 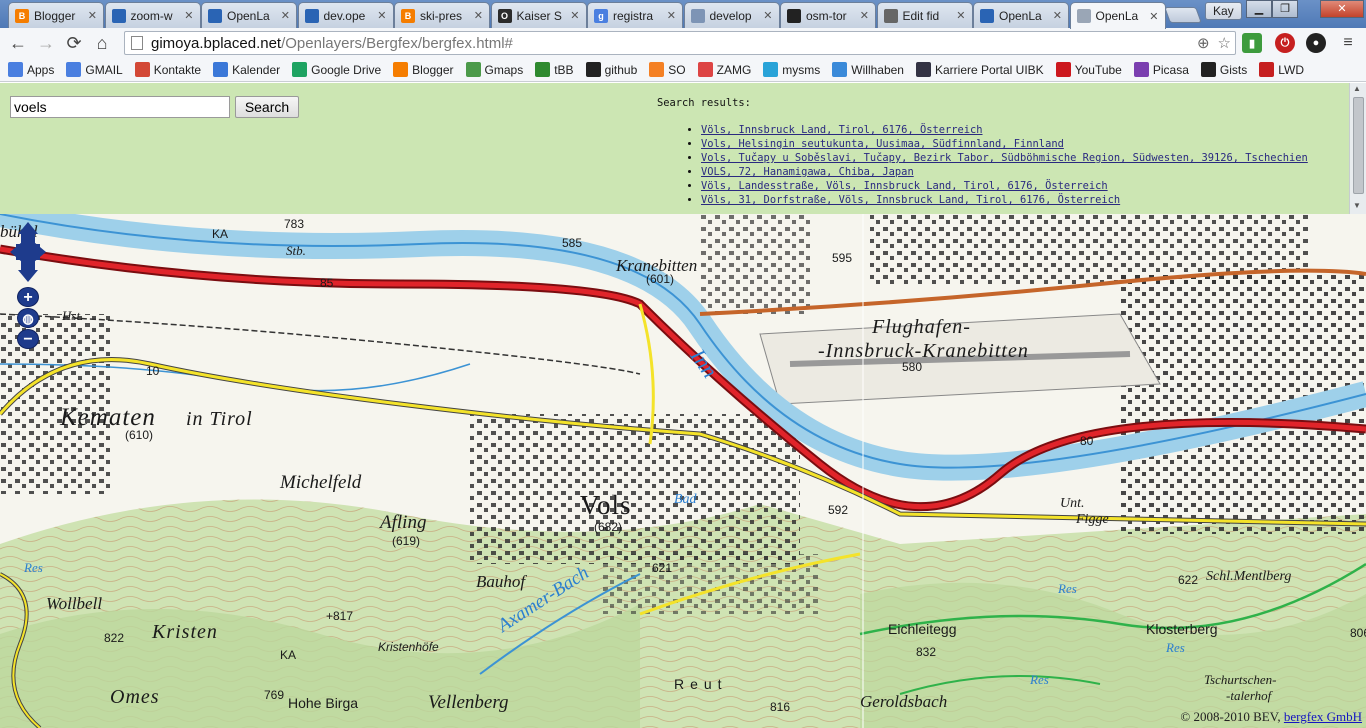 I want to click on extension-icon: ⏻, so click(x=1285, y=43).